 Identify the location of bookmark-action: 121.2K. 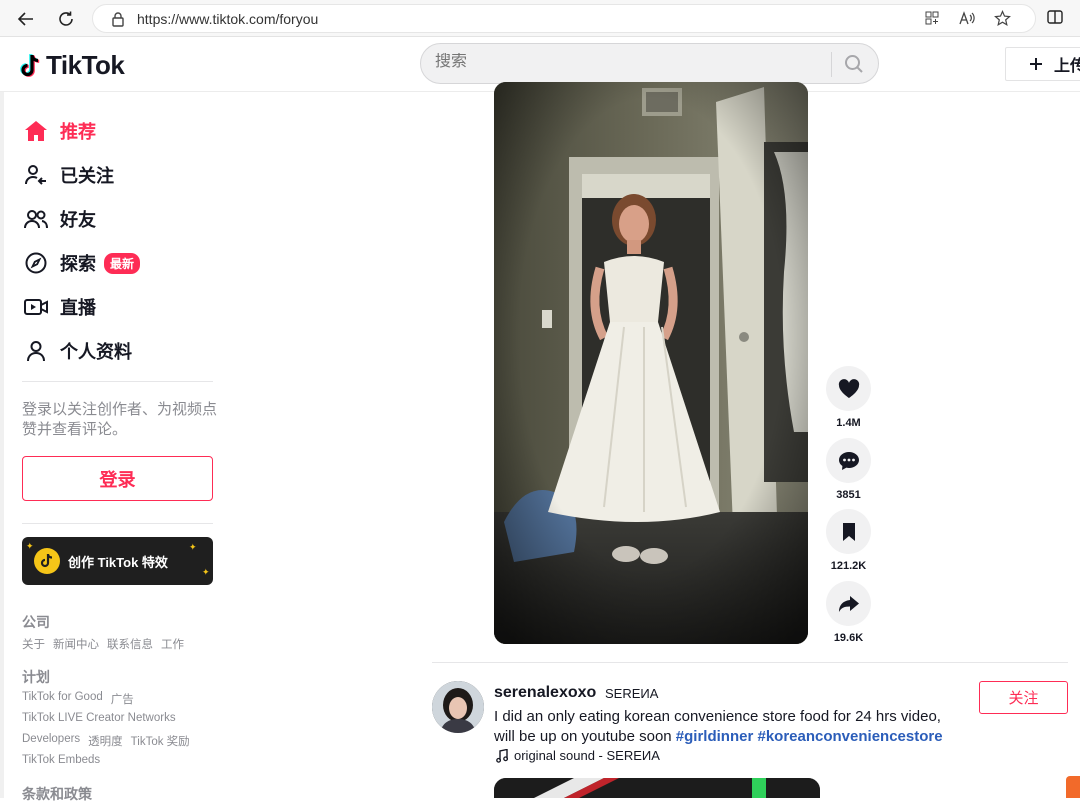
(848, 540).